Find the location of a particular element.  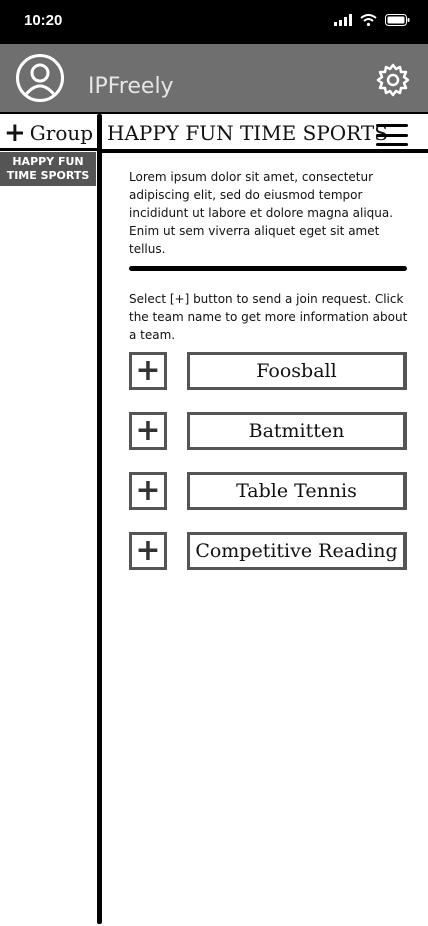

team-name-button: Batmitten is located at coordinates (297, 431).